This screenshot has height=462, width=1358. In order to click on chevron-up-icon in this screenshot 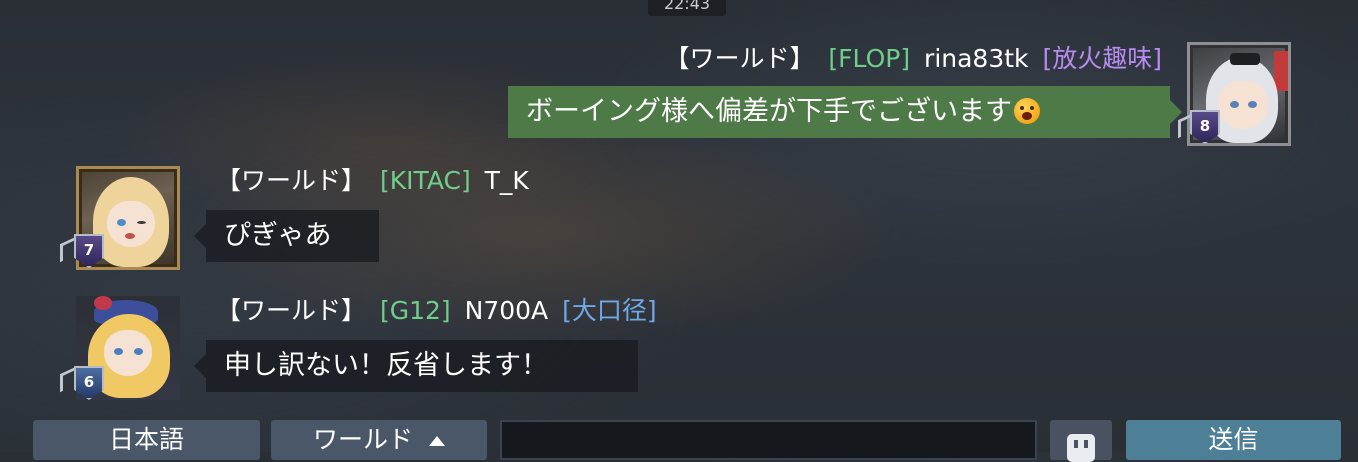, I will do `click(436, 441)`.